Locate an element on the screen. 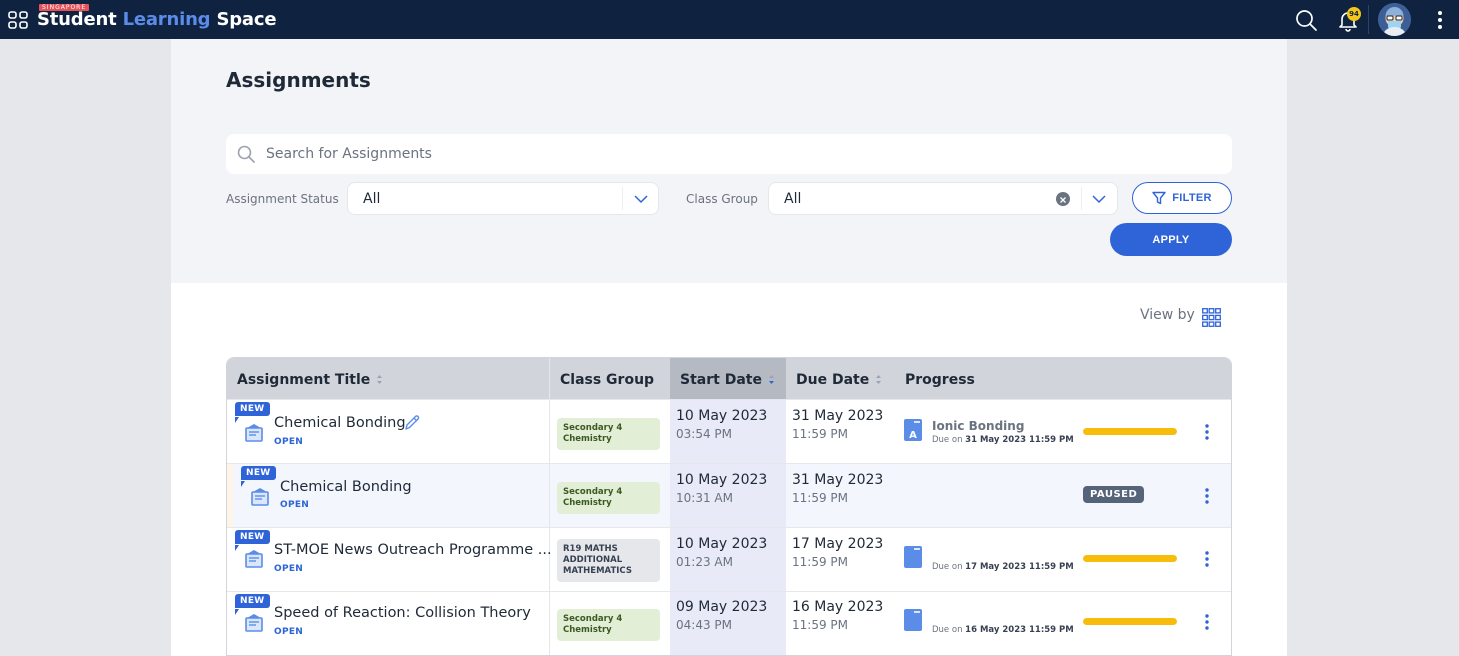 This screenshot has width=1459, height=656. apply-button: APPLY is located at coordinates (1171, 239).